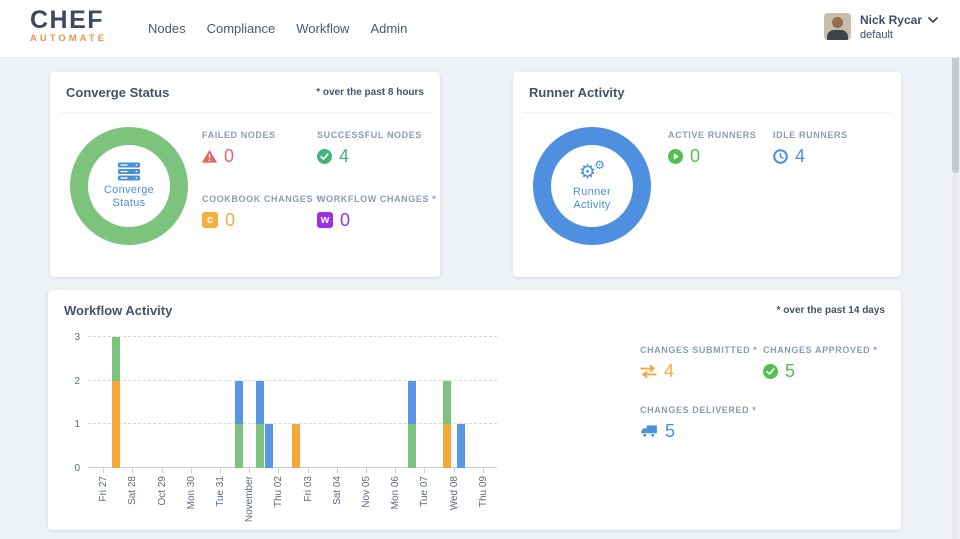 The image size is (960, 539). I want to click on avatar-body-shape, so click(837, 35).